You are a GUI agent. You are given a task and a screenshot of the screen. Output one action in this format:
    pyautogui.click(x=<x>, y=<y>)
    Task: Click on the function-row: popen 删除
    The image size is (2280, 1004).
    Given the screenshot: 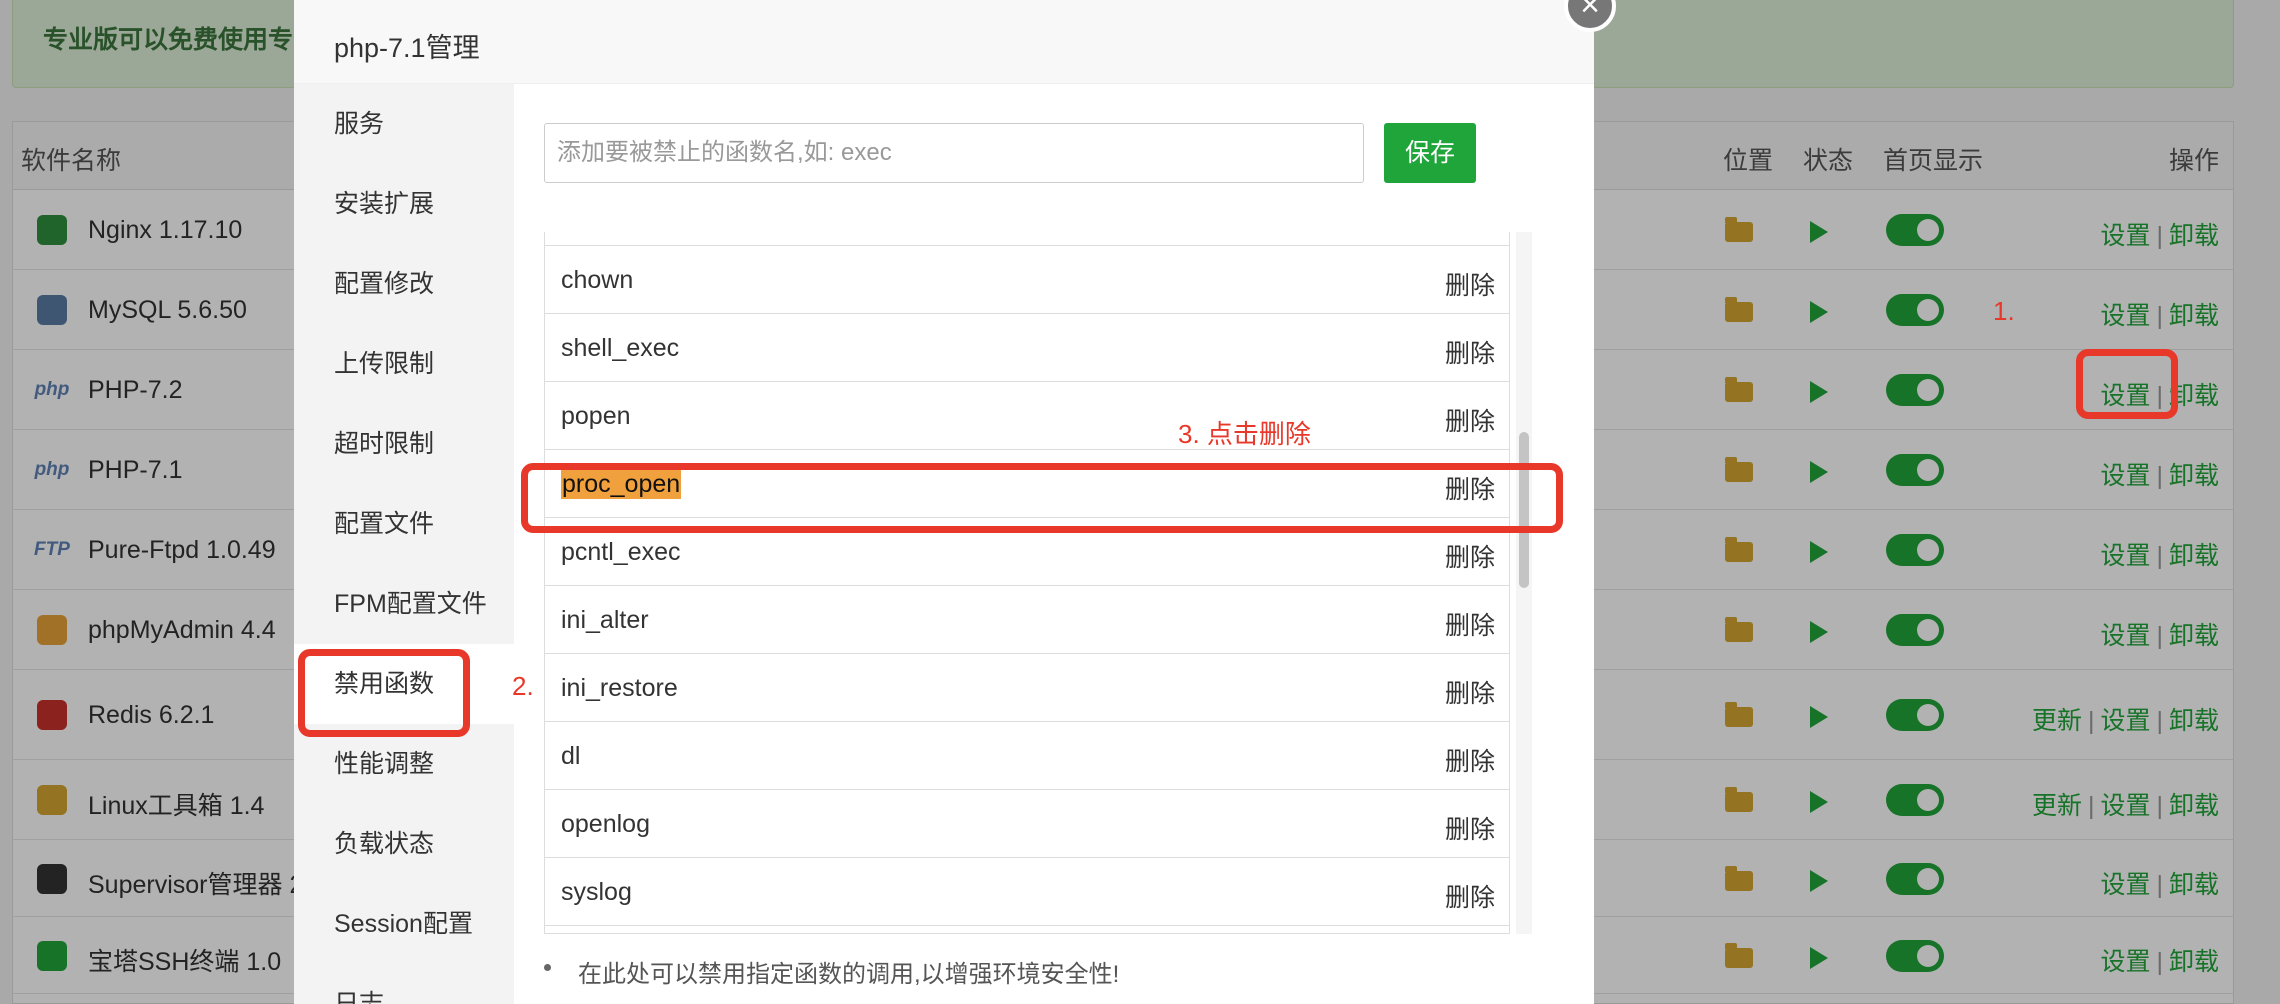 What is the action you would take?
    pyautogui.click(x=1027, y=416)
    